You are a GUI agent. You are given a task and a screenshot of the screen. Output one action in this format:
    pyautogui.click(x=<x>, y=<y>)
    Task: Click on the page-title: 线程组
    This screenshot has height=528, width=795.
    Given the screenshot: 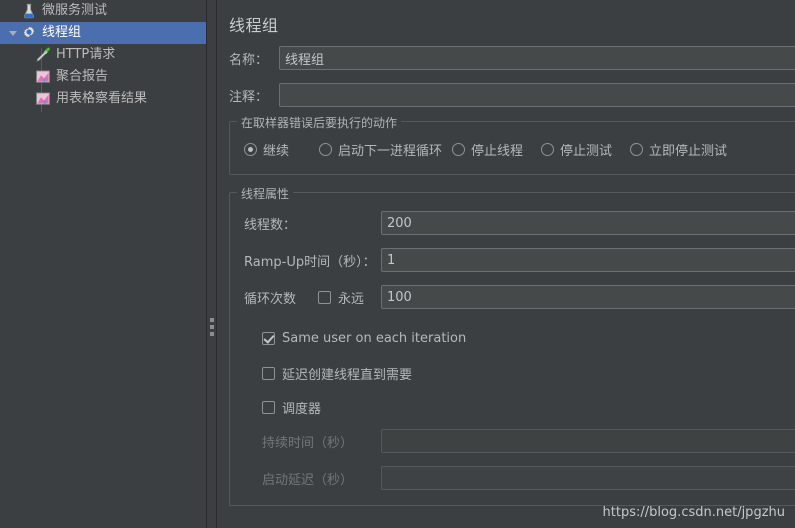 What is the action you would take?
    pyautogui.click(x=254, y=25)
    